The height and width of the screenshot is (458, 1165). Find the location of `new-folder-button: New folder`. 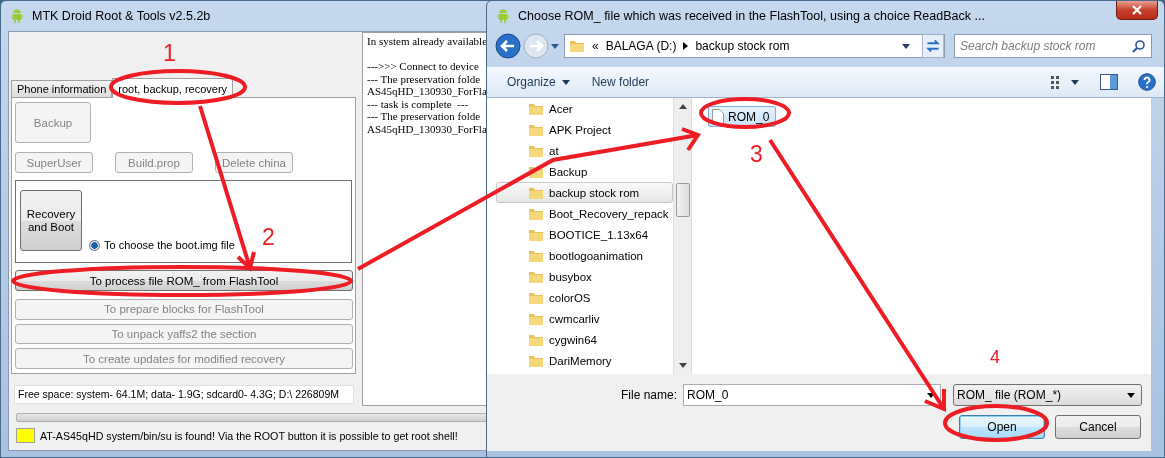

new-folder-button: New folder is located at coordinates (620, 82).